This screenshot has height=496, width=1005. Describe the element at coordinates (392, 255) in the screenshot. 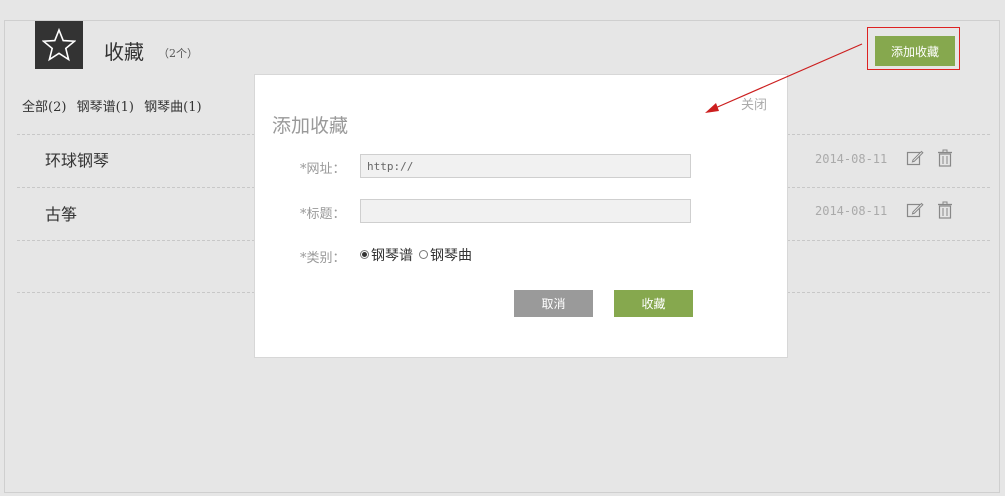

I see `radio-piano-score-label: 钢琴谱` at that location.